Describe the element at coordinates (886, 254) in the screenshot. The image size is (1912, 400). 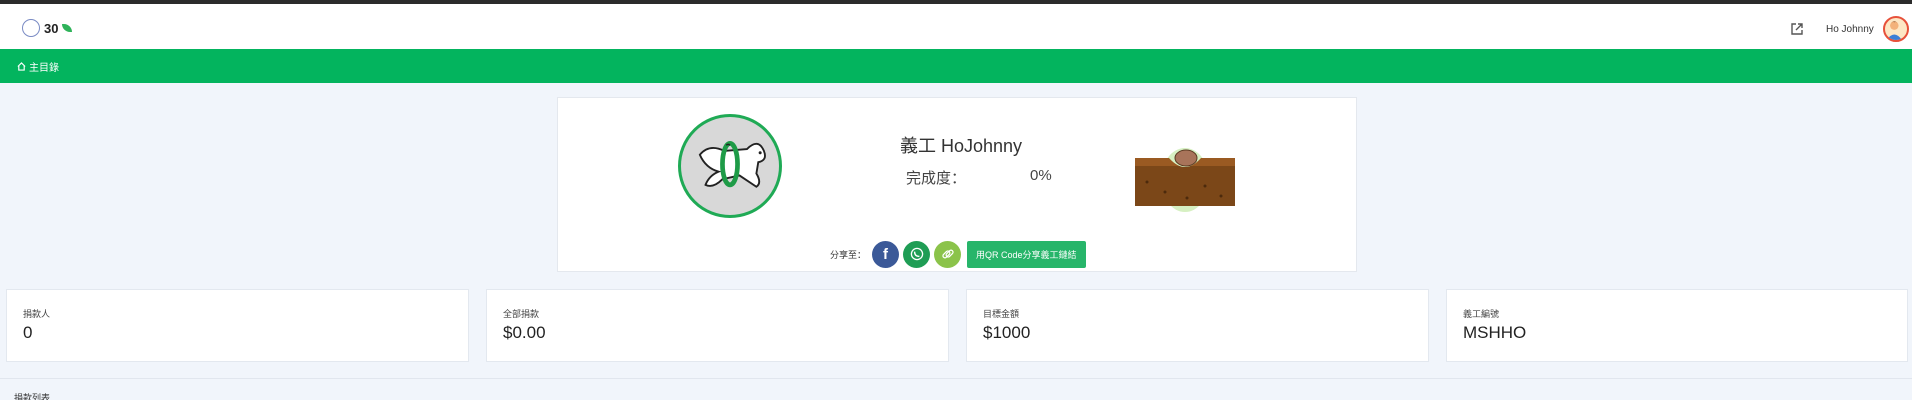
I see `facebook-icon: f` at that location.